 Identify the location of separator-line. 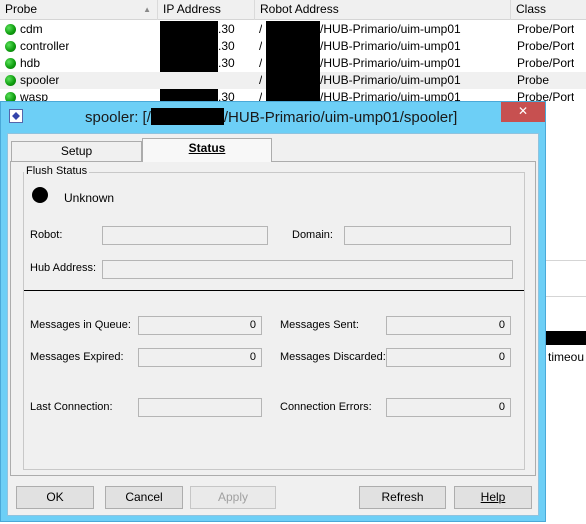
(274, 290).